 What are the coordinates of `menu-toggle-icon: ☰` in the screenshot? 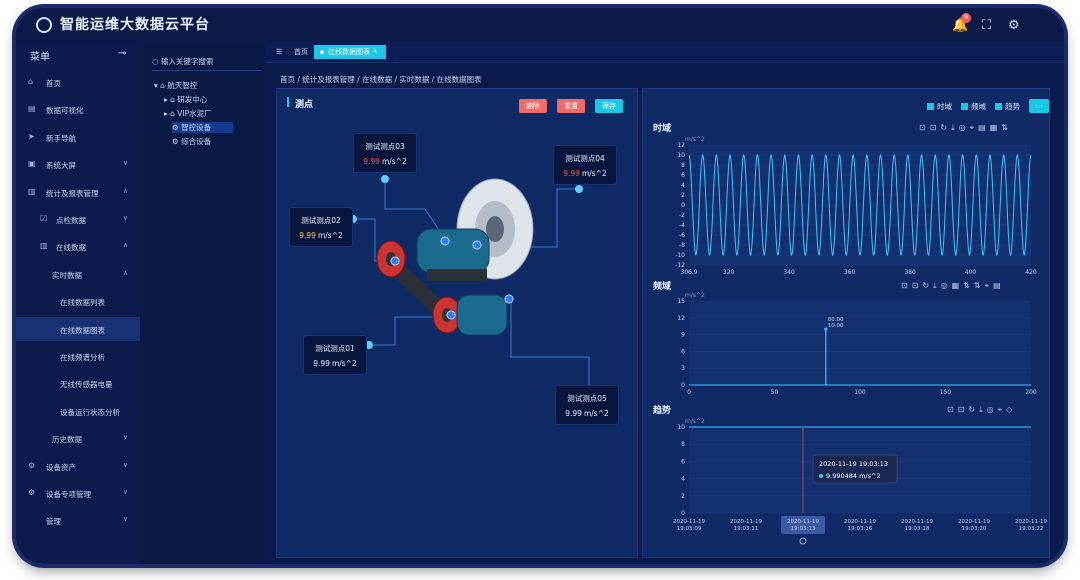 It's located at (279, 52).